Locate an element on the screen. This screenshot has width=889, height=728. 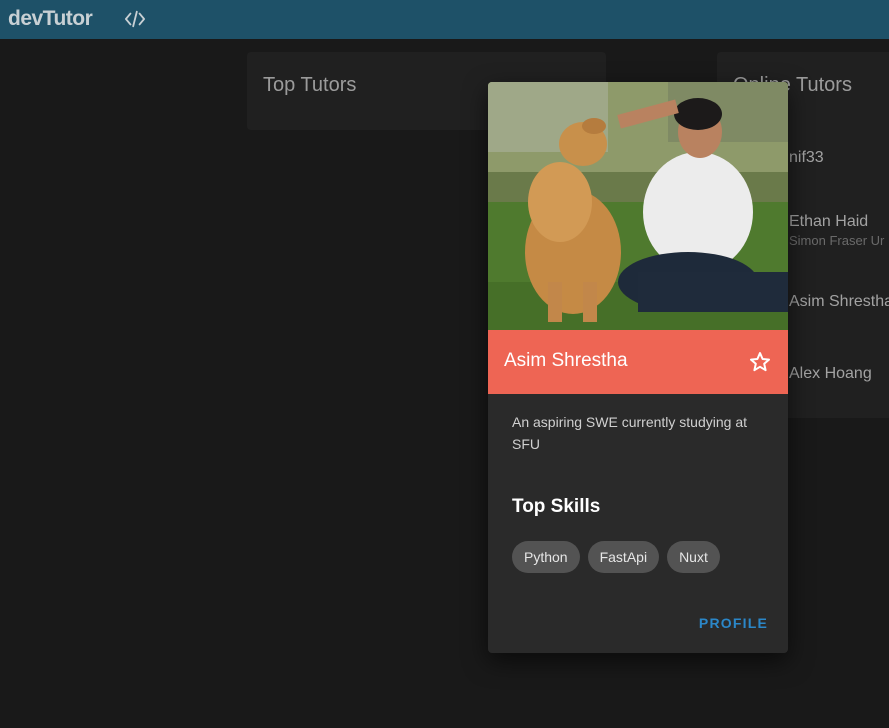
skill-chip: Python is located at coordinates (546, 557).